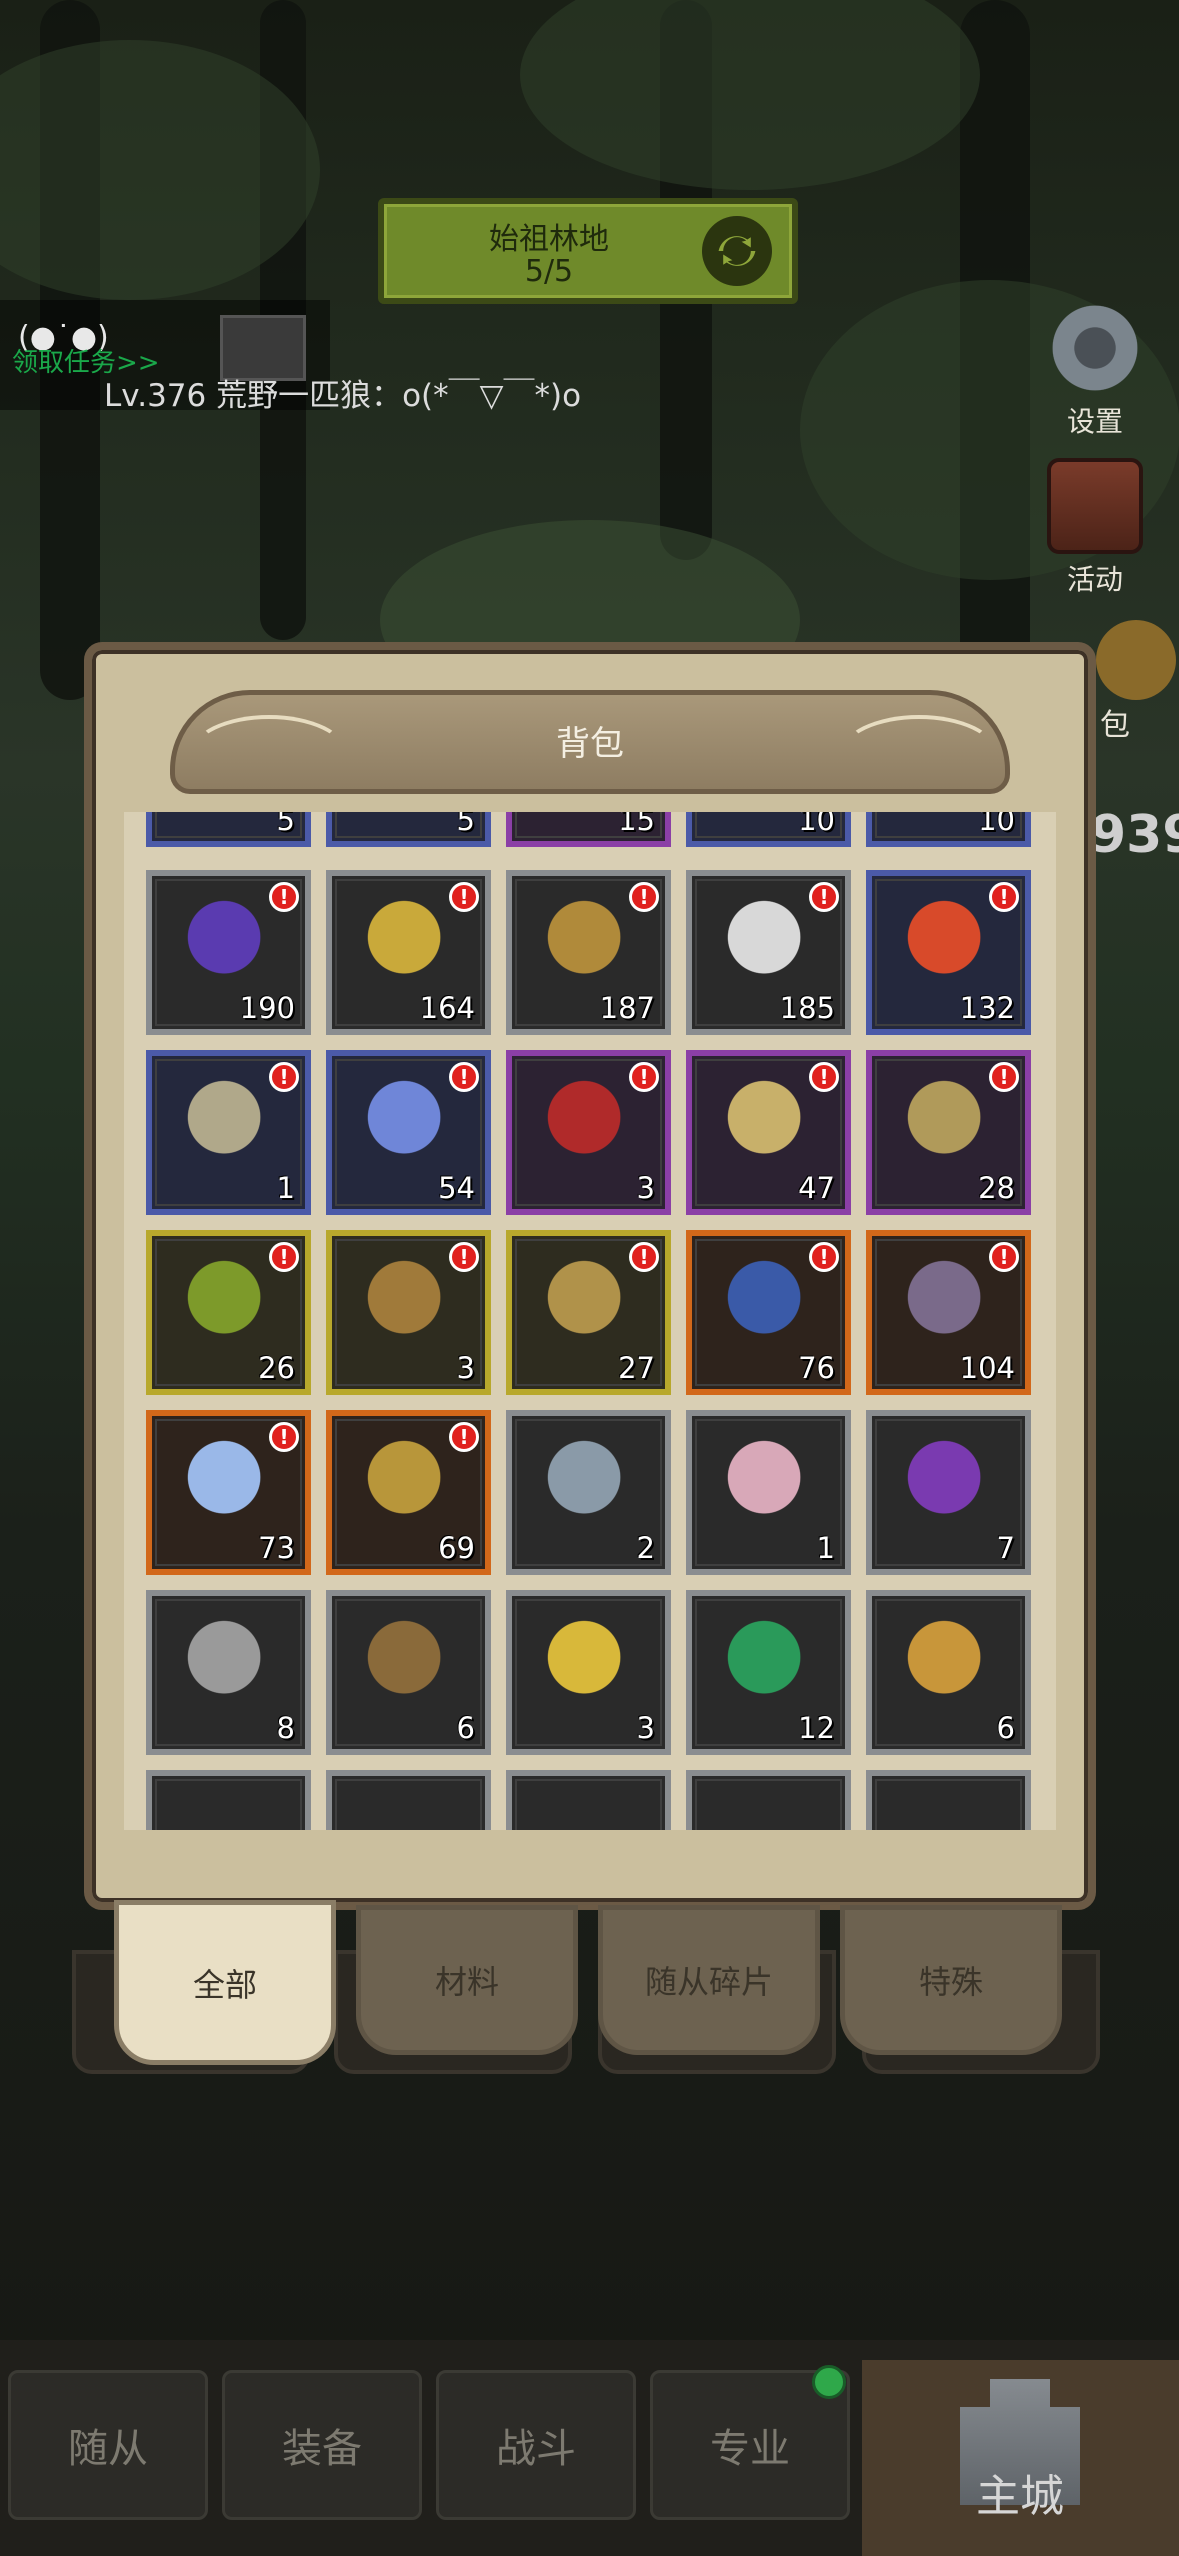 The image size is (1179, 2556). I want to click on chat-message: Lv.376 荒野一匹狼：o(*￣▽￣*)o, so click(343, 396).